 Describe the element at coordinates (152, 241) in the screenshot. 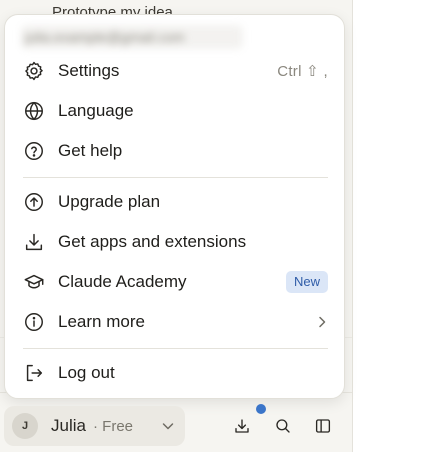

I see `menu-item-label: Get apps and extensions` at that location.